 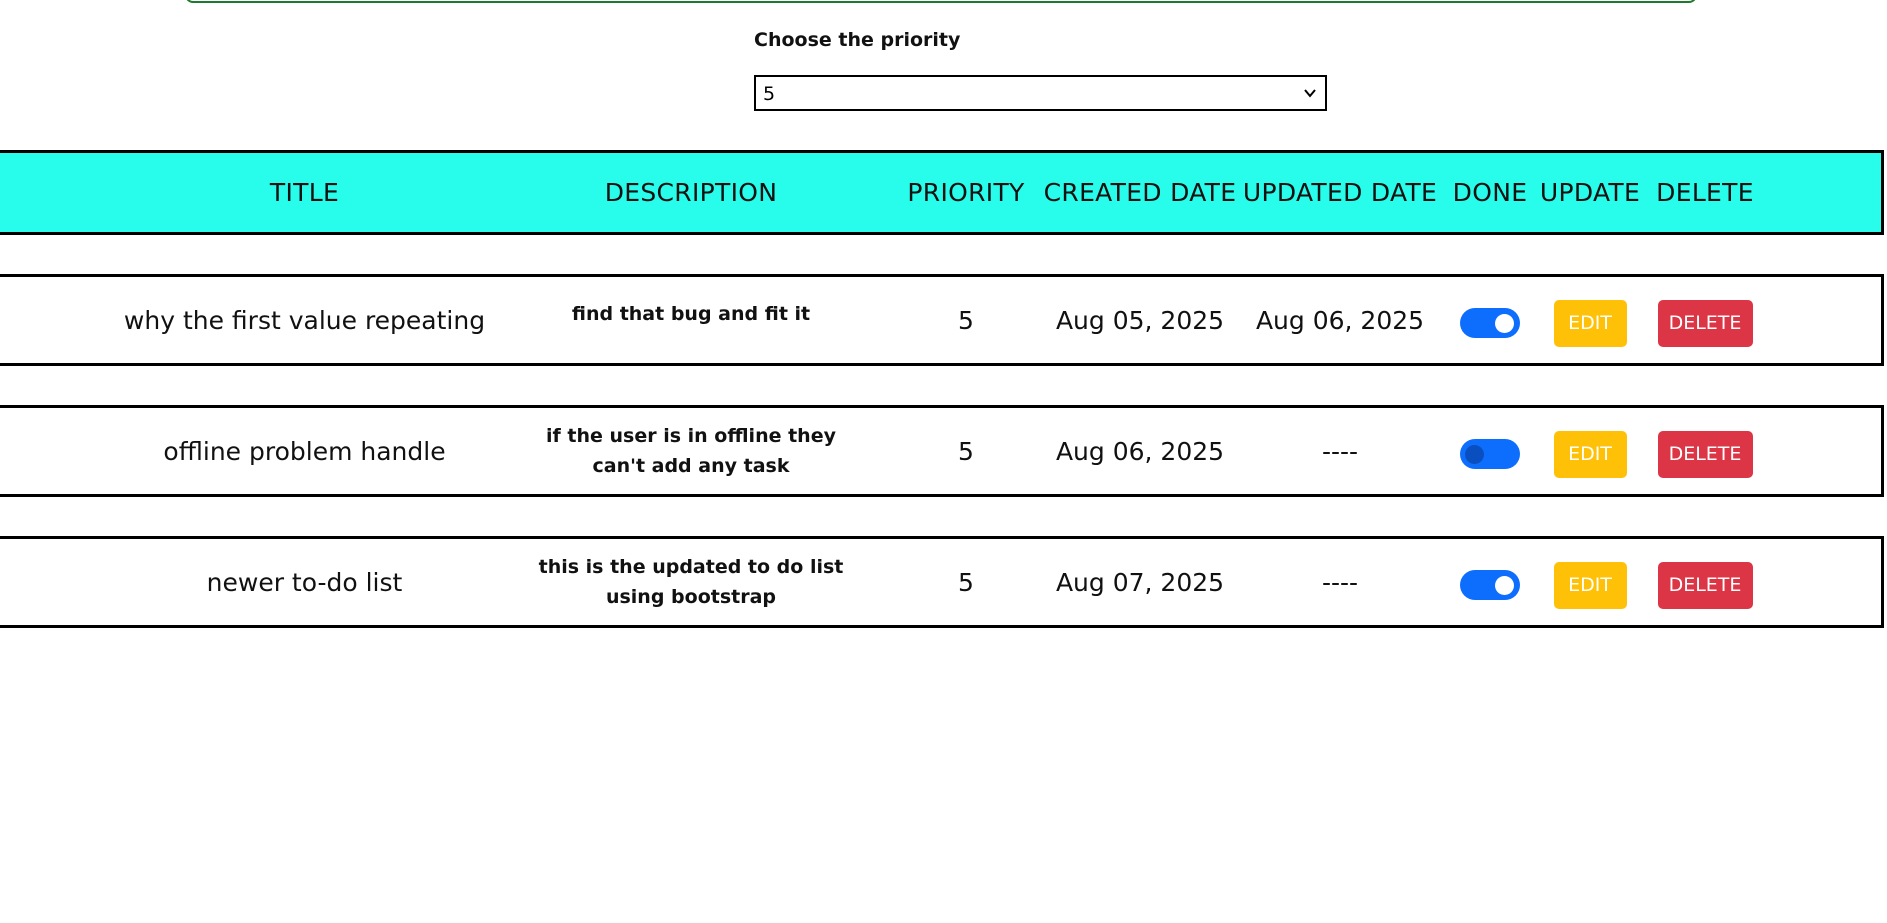 I want to click on header-title: TITLE, so click(x=304, y=192).